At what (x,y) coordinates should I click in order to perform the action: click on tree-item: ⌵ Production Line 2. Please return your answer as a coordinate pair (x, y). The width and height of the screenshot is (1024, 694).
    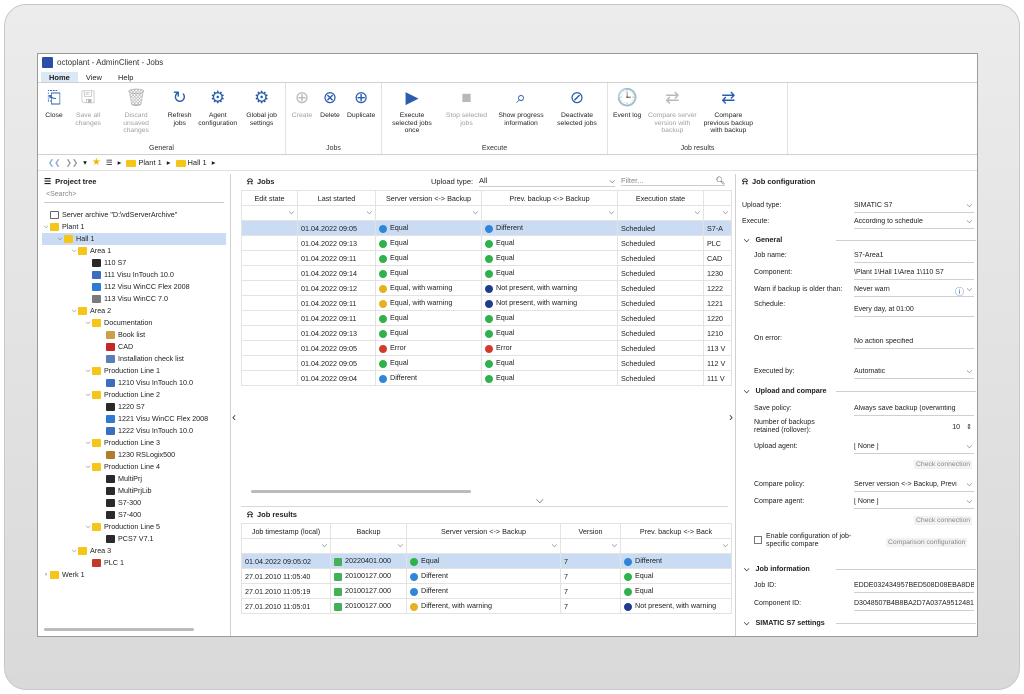
    Looking at the image, I should click on (134, 395).